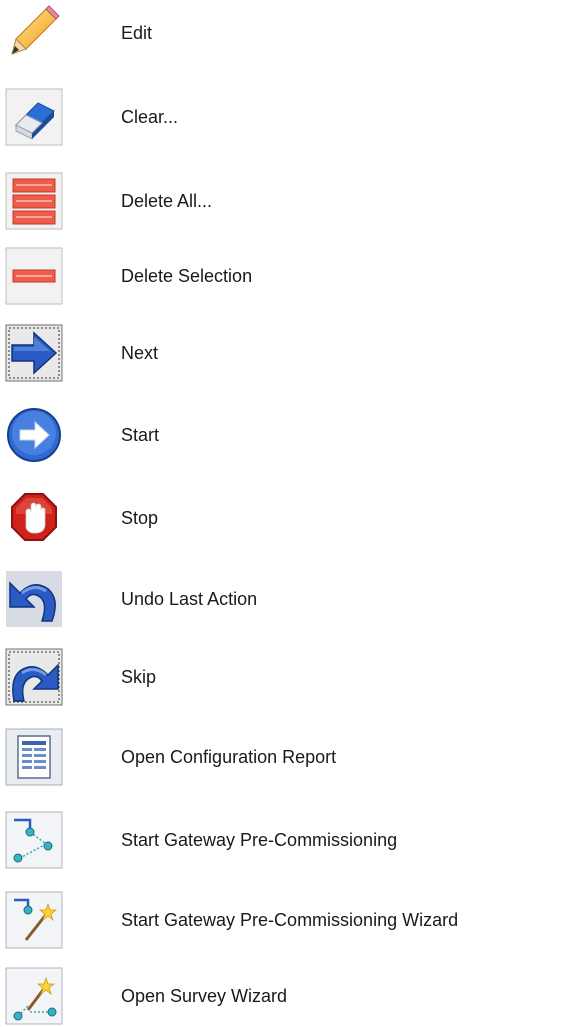 The image size is (571, 1027). Describe the element at coordinates (34, 599) in the screenshot. I see `undo-icon` at that location.